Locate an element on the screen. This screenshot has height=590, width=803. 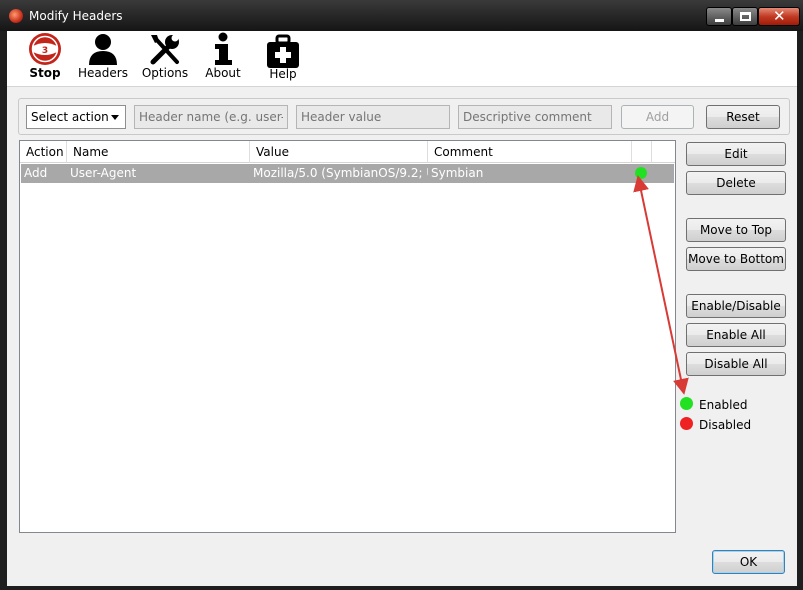
header-value-input is located at coordinates (373, 117).